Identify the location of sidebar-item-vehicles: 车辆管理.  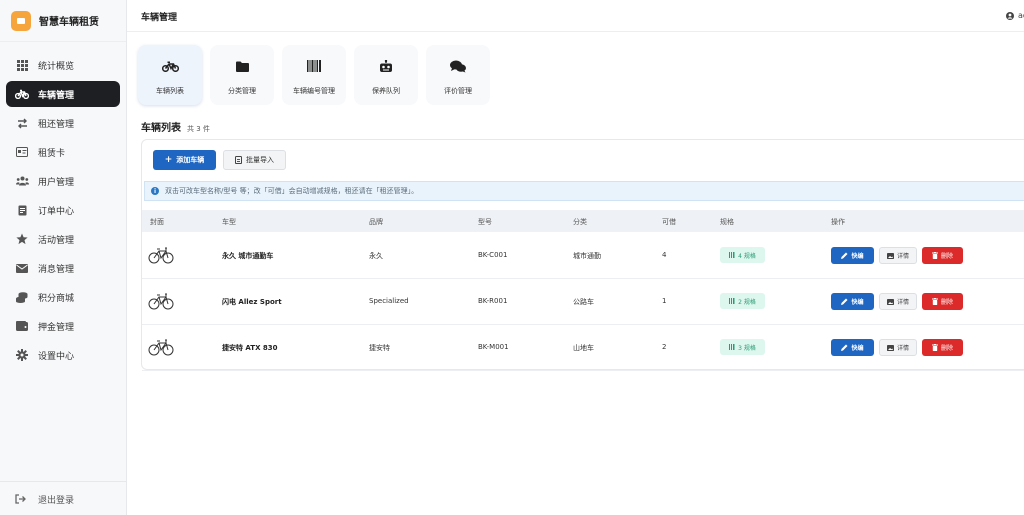
(63, 94).